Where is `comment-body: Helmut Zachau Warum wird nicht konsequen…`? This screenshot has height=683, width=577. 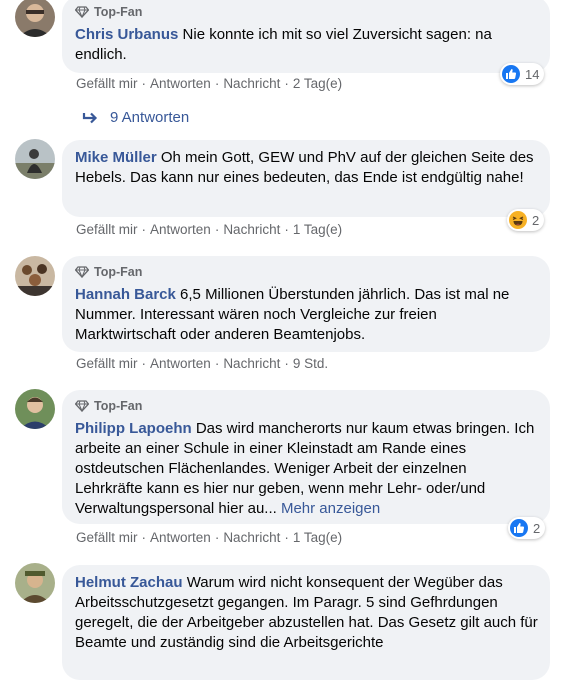 comment-body: Helmut Zachau Warum wird nicht konsequen… is located at coordinates (306, 613).